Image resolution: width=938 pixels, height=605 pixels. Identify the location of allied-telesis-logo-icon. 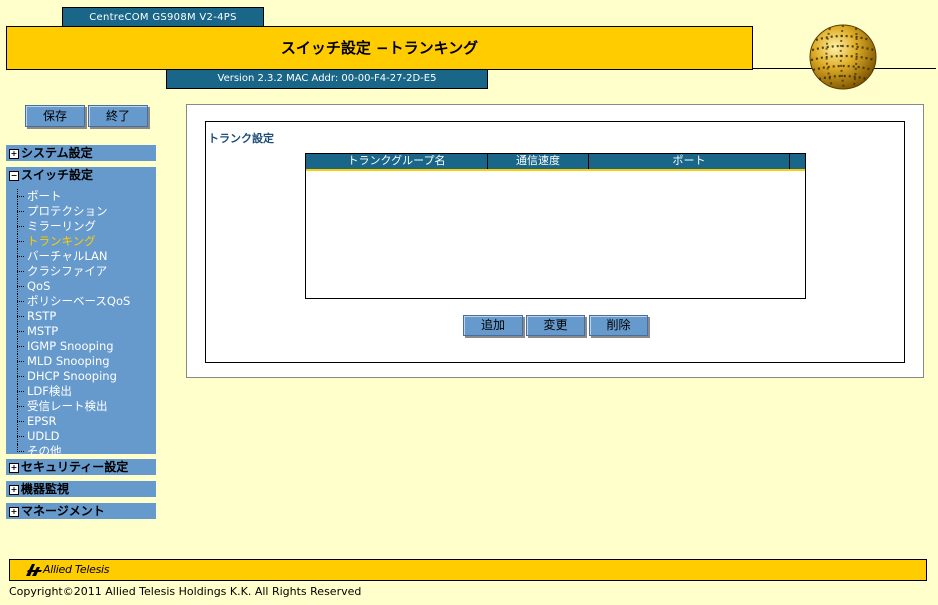
(34, 570).